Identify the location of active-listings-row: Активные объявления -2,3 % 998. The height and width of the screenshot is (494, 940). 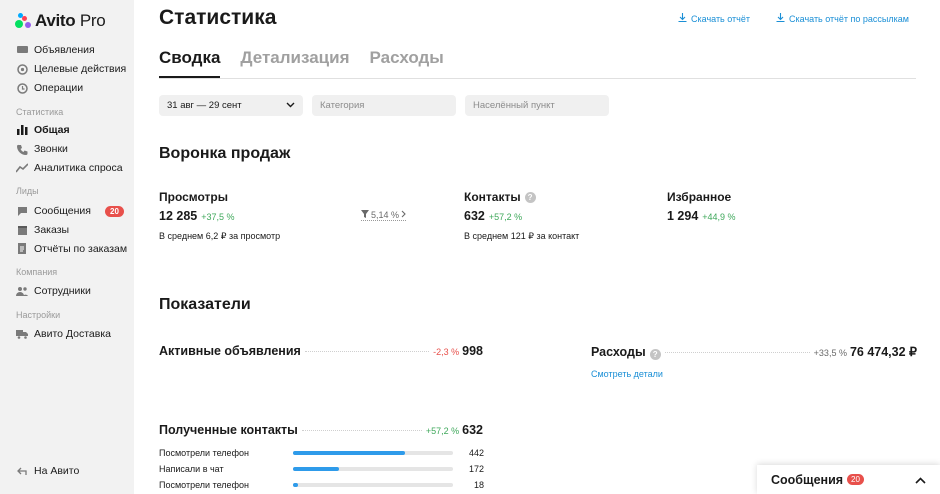
(321, 351).